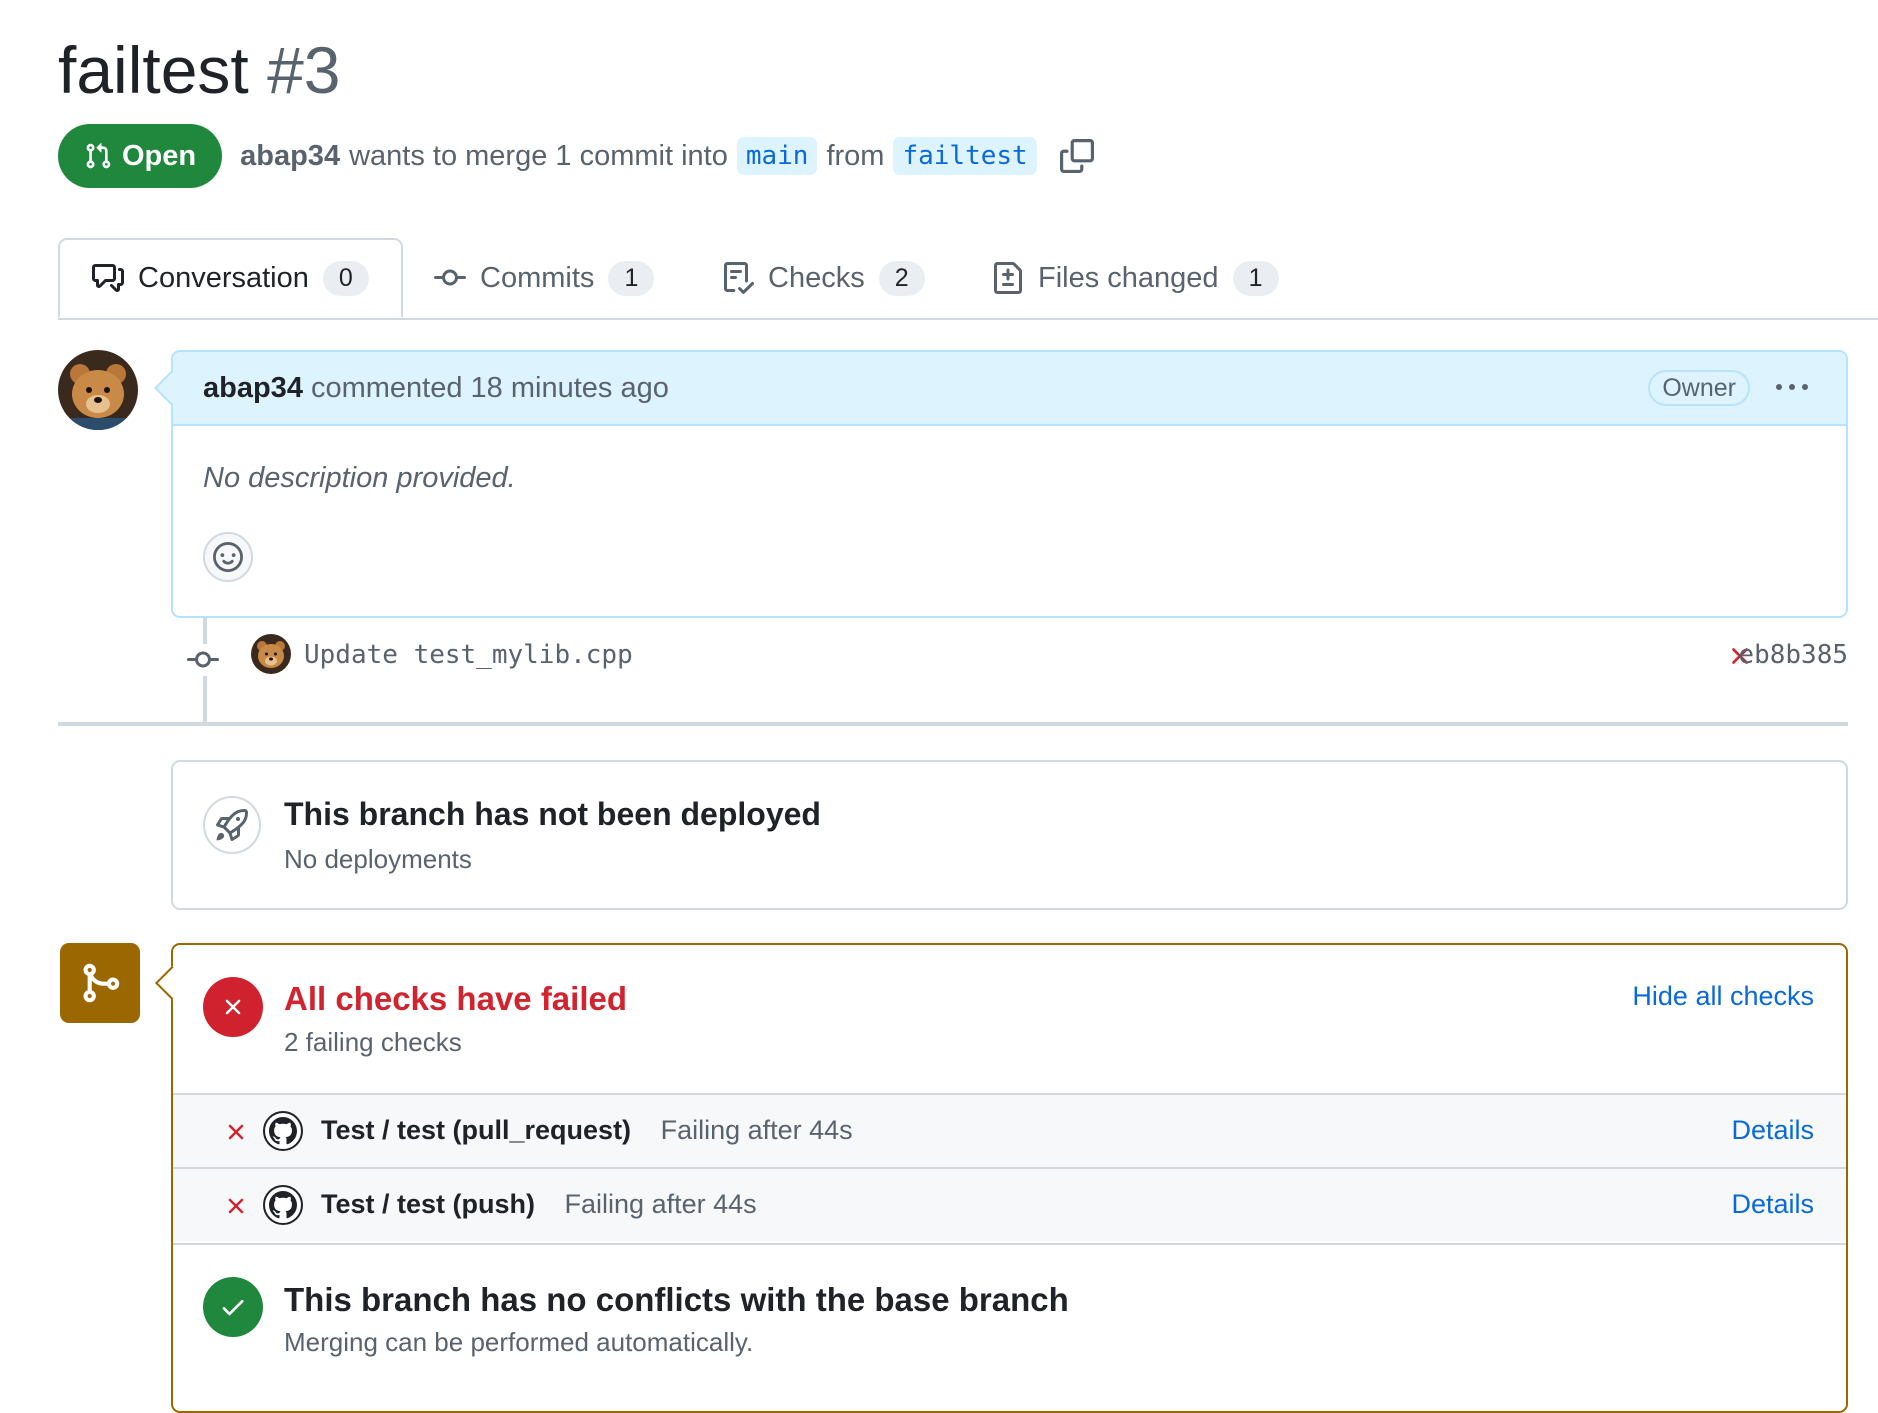  I want to click on merge-text: wants to merge 1 commit into, so click(538, 155).